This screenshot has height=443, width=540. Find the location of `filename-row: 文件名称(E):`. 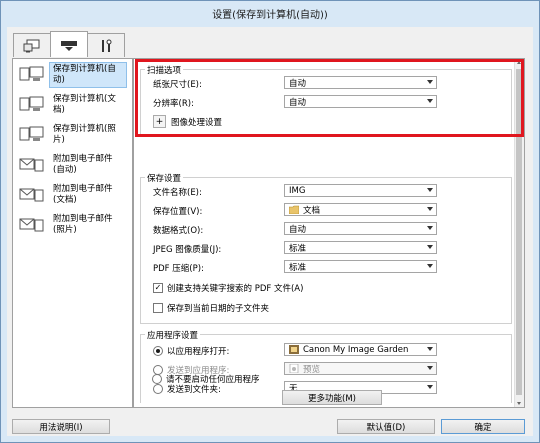

filename-row: 文件名称(E): is located at coordinates (177, 192).